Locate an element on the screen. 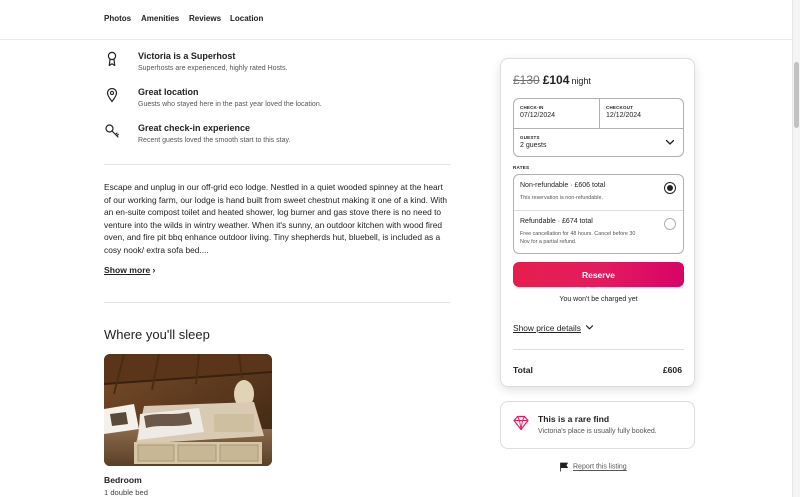  tab-photos: Photos is located at coordinates (117, 18).